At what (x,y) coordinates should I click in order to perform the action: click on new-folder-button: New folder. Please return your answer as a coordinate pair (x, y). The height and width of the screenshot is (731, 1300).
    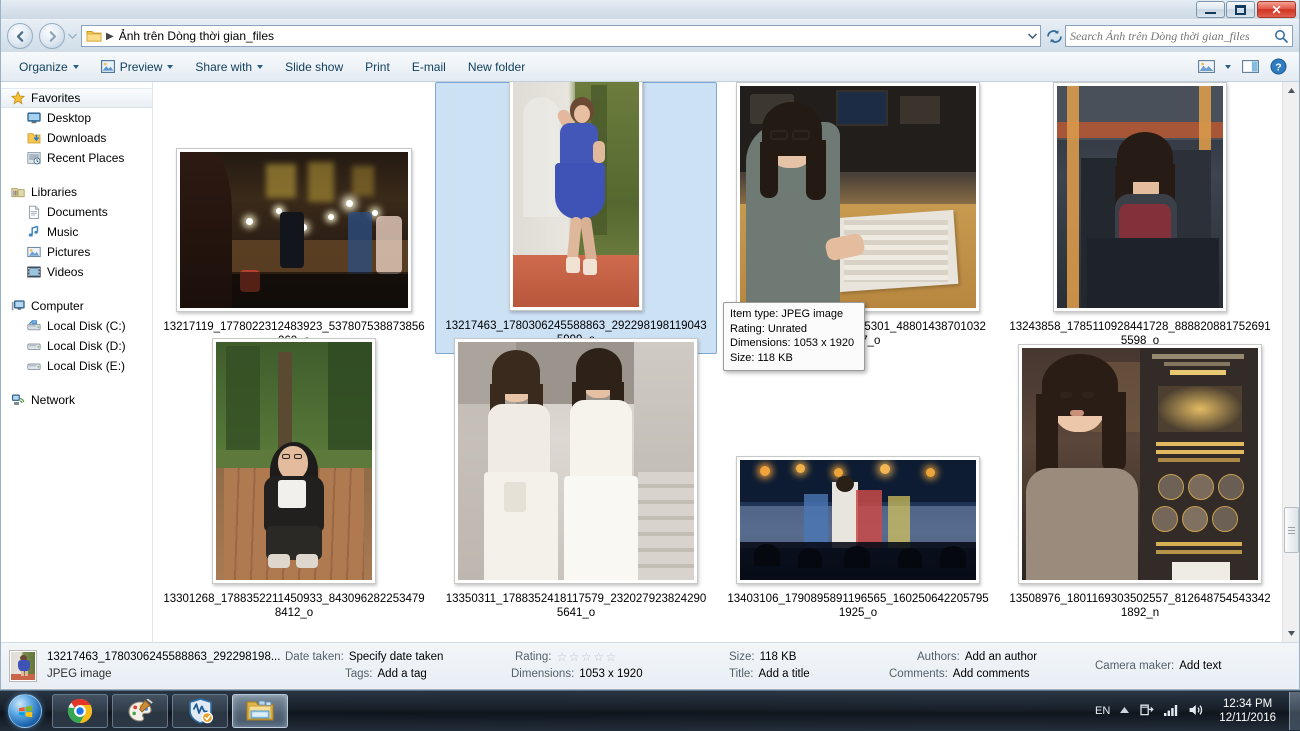
    Looking at the image, I should click on (496, 67).